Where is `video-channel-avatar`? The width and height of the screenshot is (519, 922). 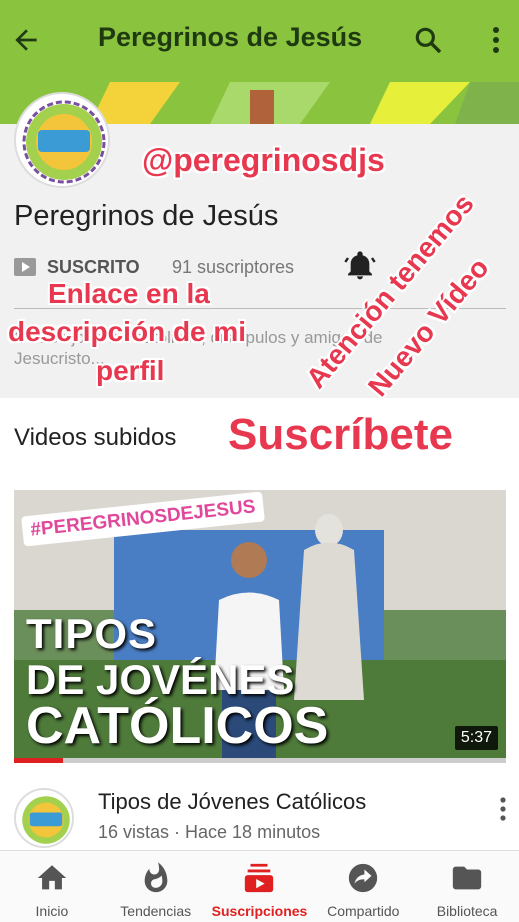
video-channel-avatar is located at coordinates (44, 818).